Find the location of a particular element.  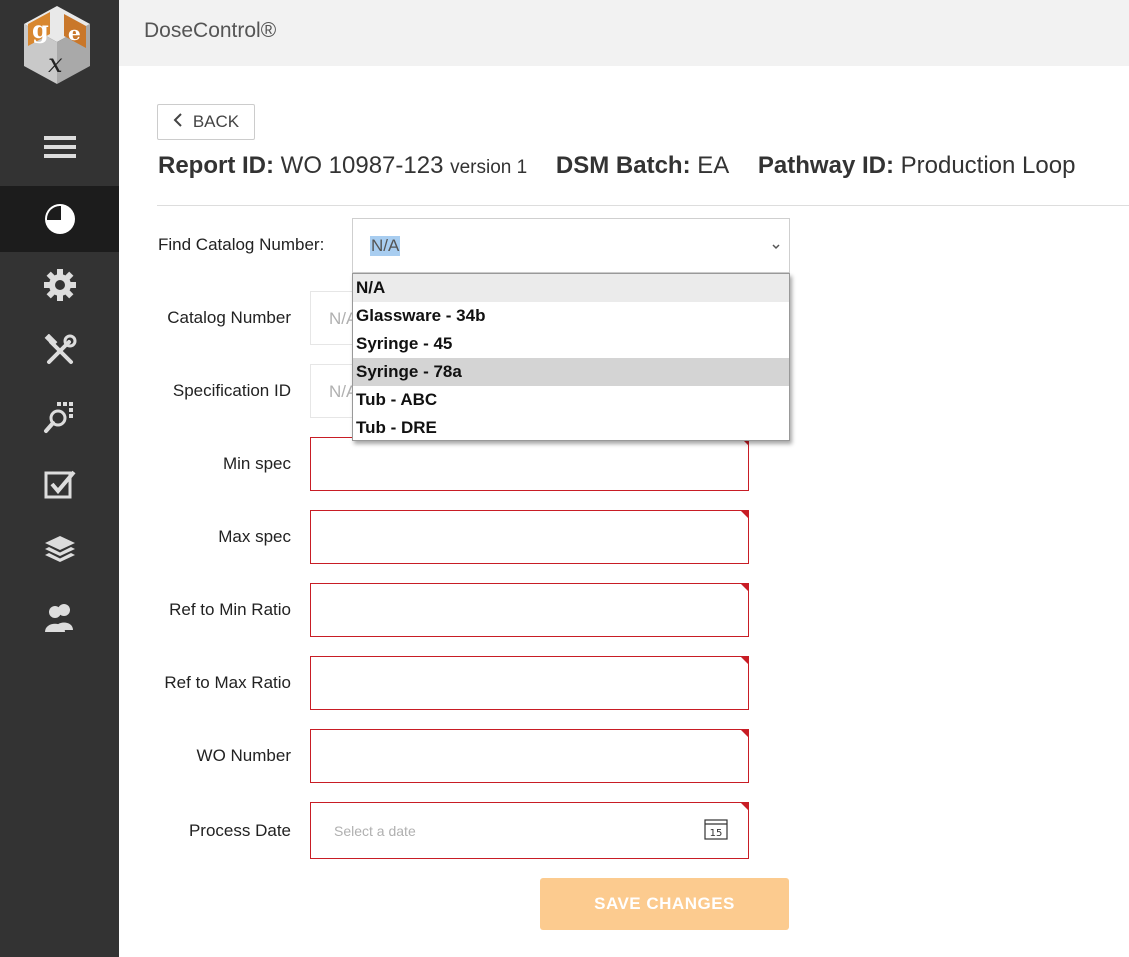

svg-text: e is located at coordinates (74, 33).